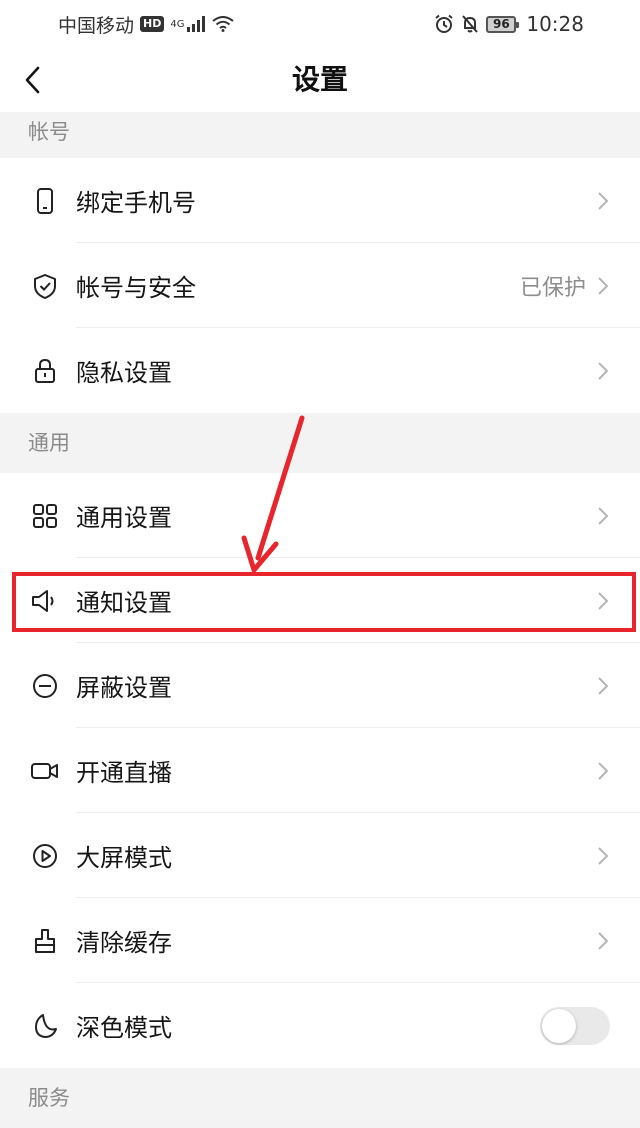 The image size is (640, 1128). I want to click on settings-item-label: 通知设置, so click(124, 603).